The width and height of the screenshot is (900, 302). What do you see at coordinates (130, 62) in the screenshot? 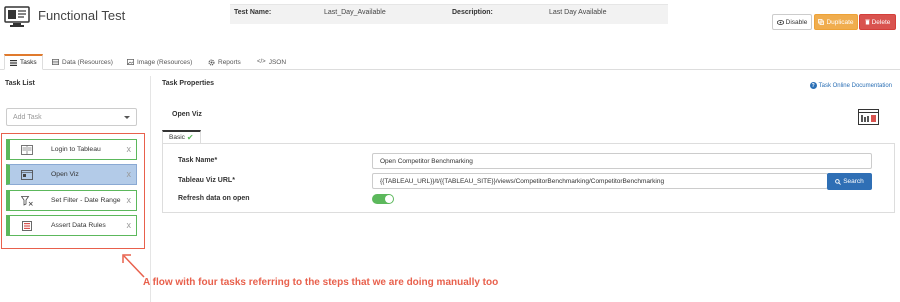
I see `image-icon` at bounding box center [130, 62].